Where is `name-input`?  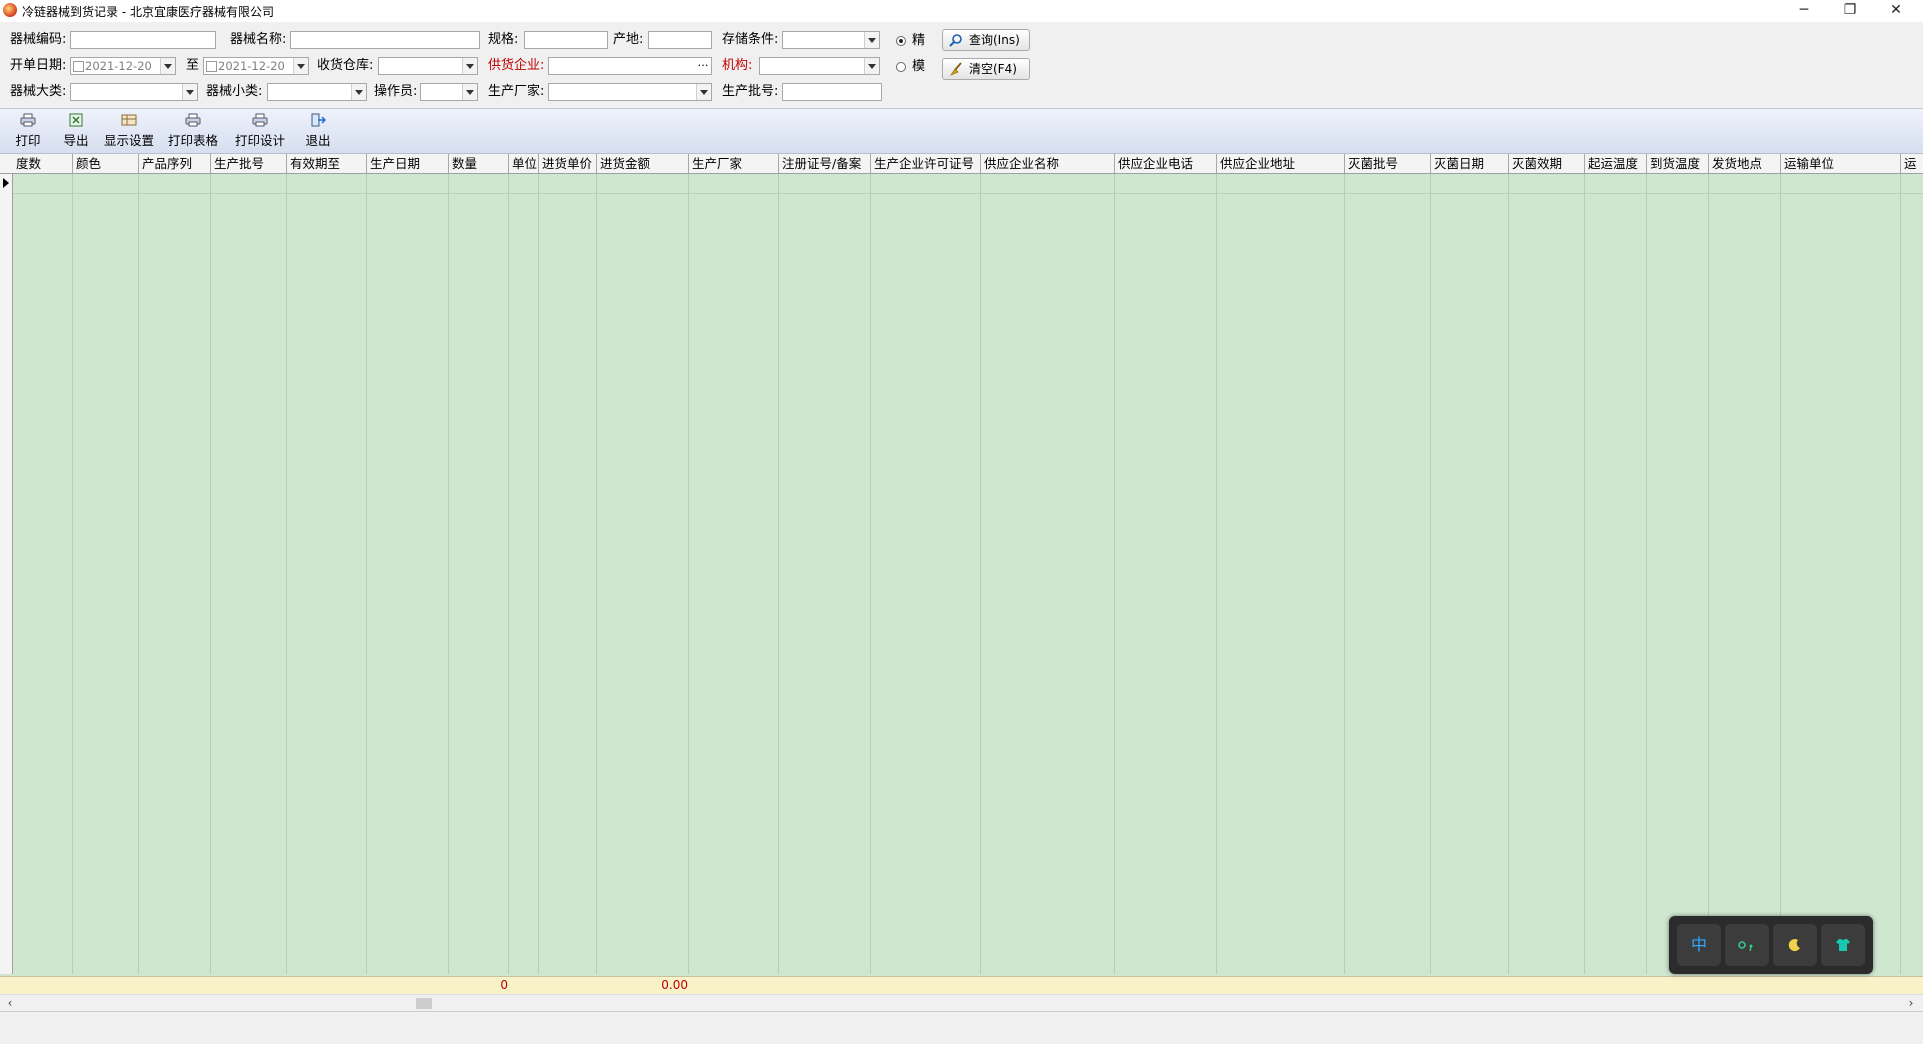 name-input is located at coordinates (385, 40).